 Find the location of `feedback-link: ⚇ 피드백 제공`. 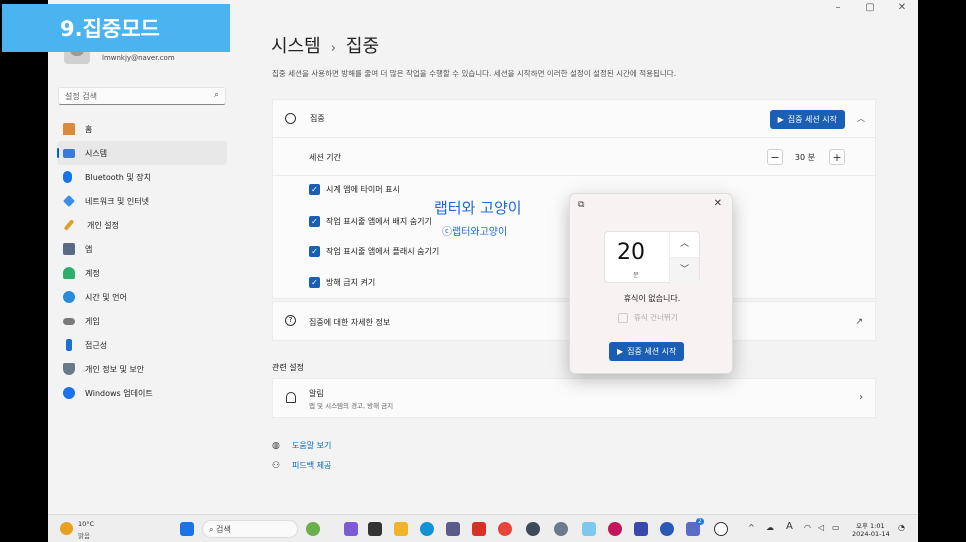

feedback-link: ⚇ 피드백 제공 is located at coordinates (301, 465).